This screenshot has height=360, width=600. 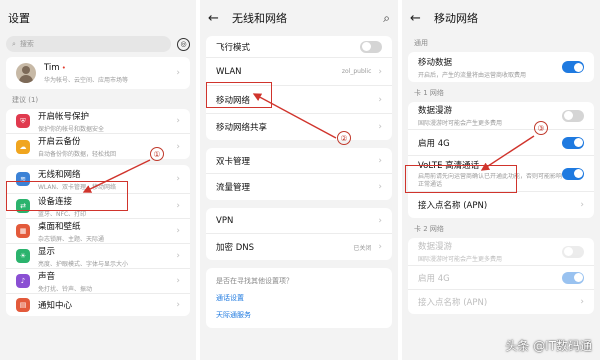 What do you see at coordinates (449, 165) in the screenshot?
I see `item-label: VoLTE 高清通话` at bounding box center [449, 165].